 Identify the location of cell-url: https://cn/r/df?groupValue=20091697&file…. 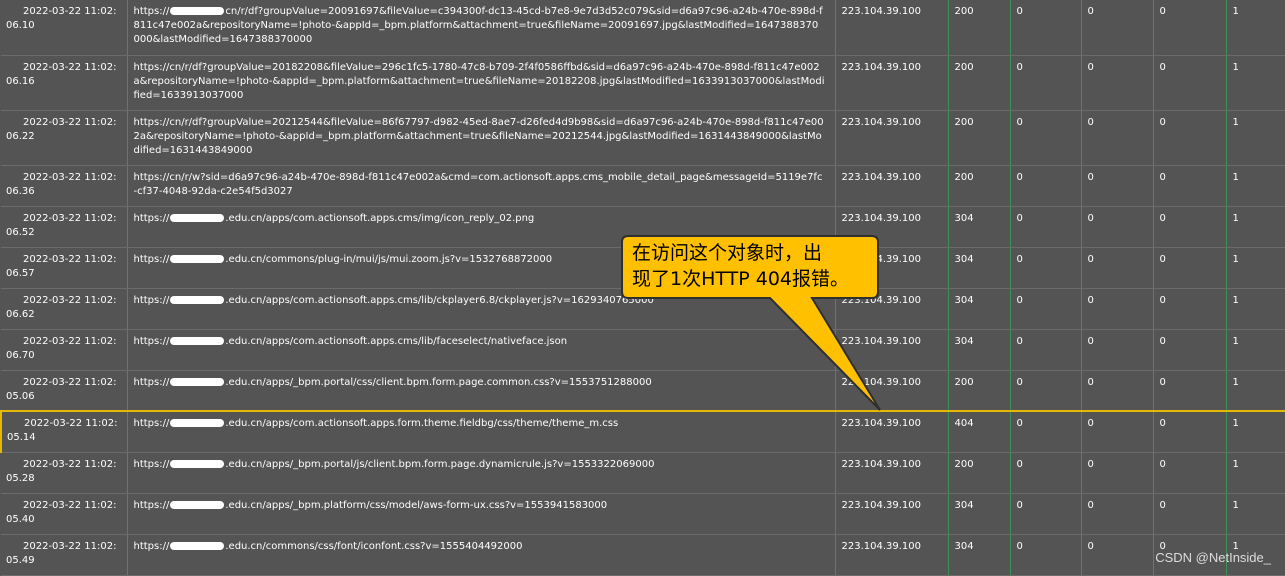
(481, 28).